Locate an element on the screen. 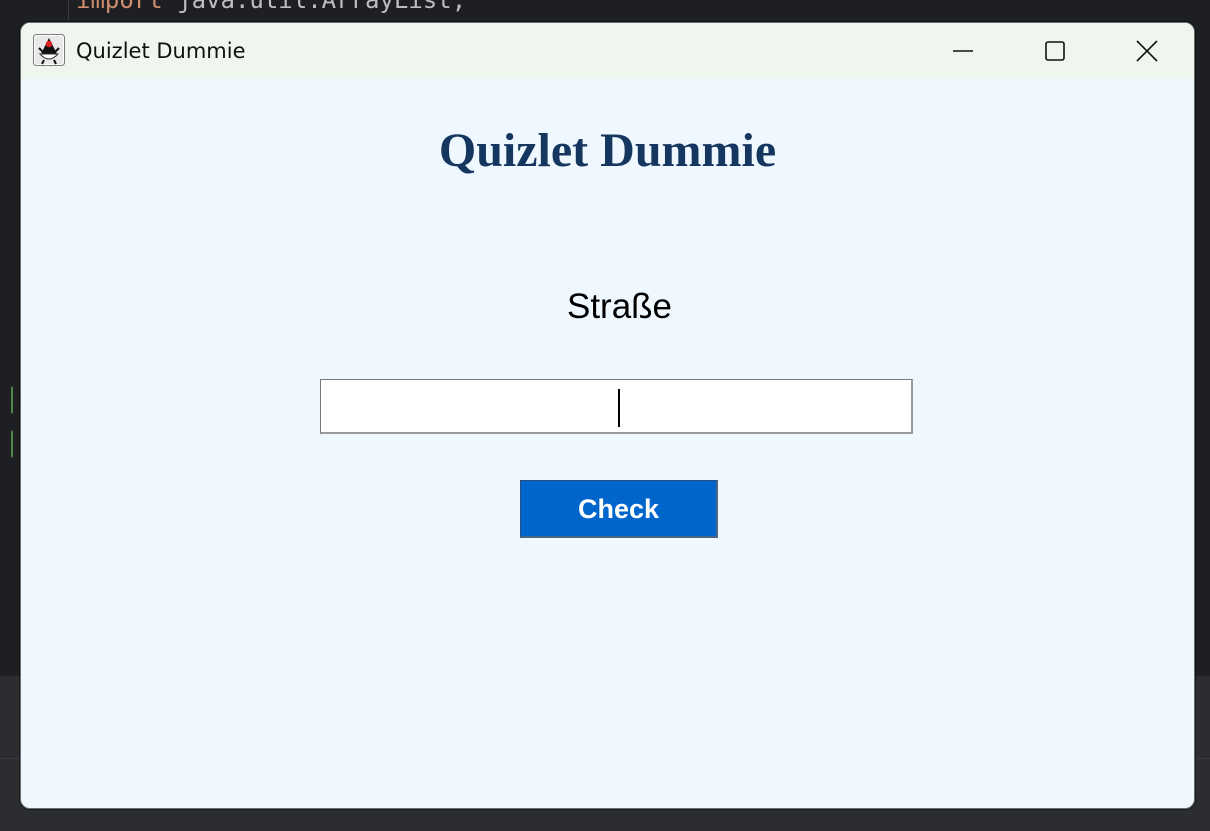  maximize-button is located at coordinates (1055, 51).